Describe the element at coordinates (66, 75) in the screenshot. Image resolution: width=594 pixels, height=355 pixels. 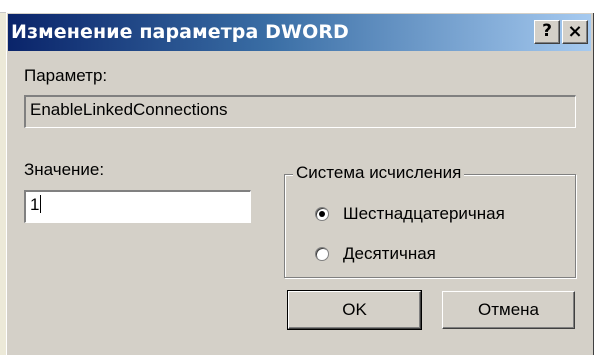
I see `parameter-label: Параметр:` at that location.